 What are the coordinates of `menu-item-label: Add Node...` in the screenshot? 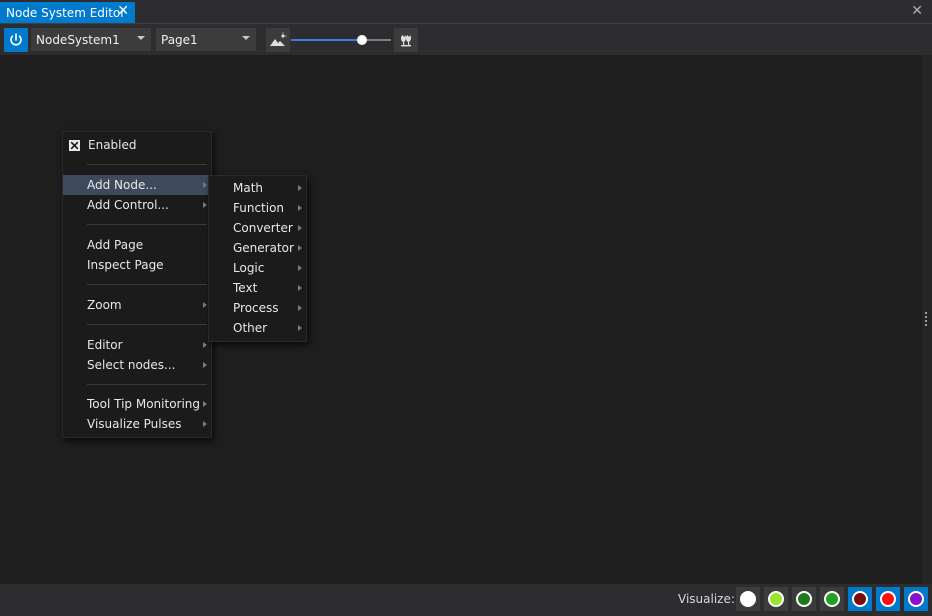 It's located at (122, 185).